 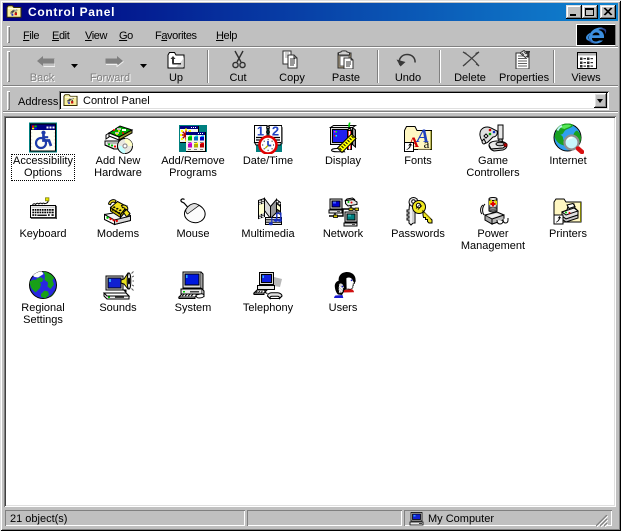 I want to click on svg-text: a, so click(x=427, y=143).